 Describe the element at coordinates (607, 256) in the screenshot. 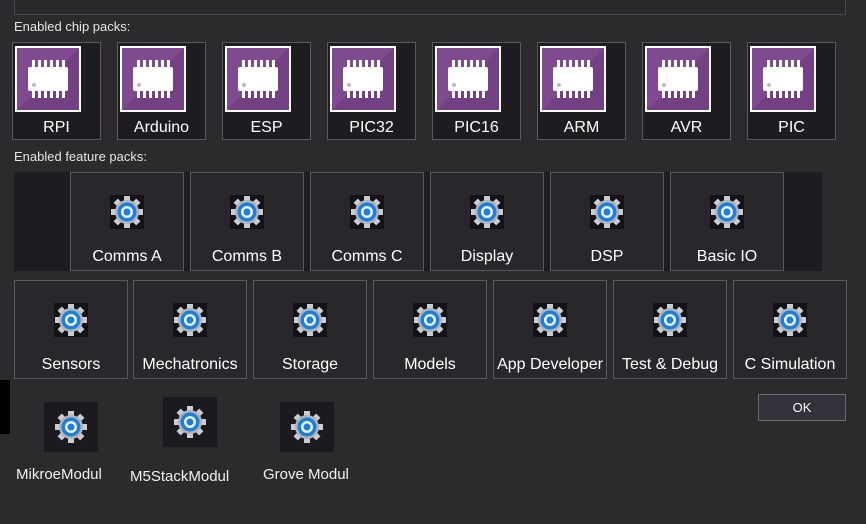

I see `feature-pack-label: DSP` at that location.